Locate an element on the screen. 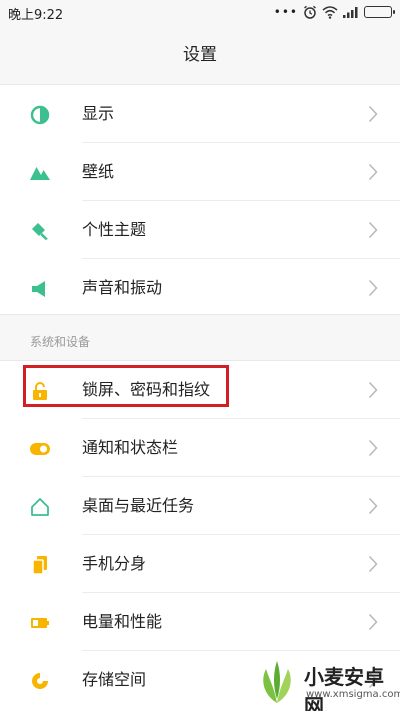 Image resolution: width=400 pixels, height=711 pixels. settings-item-battery: 电量和性能 is located at coordinates (200, 622).